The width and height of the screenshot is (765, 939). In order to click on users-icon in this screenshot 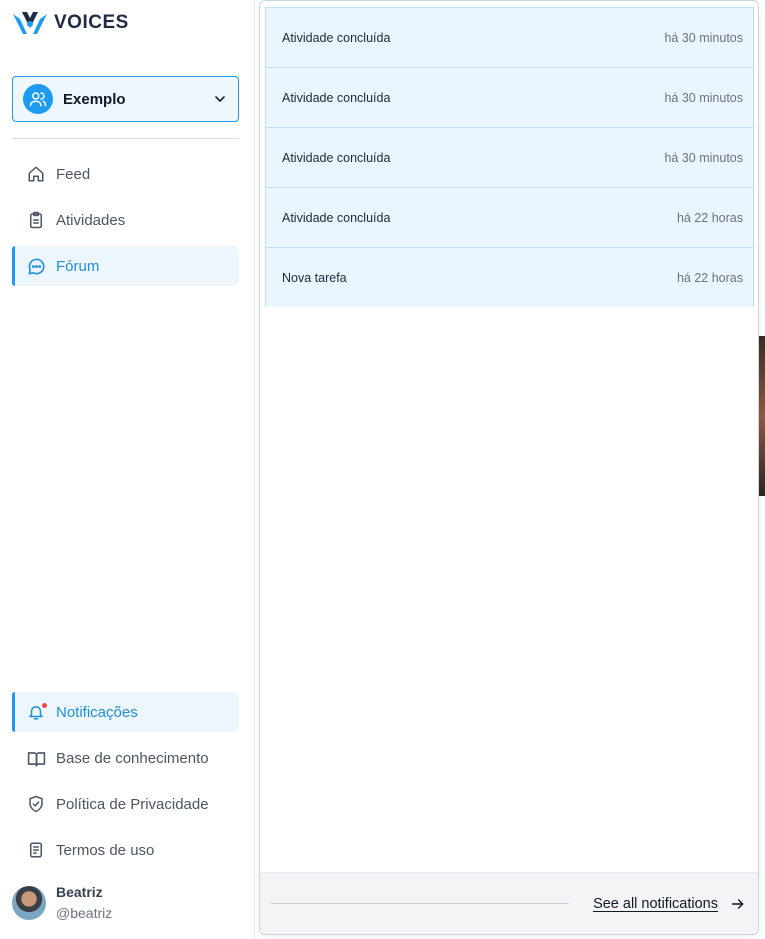, I will do `click(38, 99)`.